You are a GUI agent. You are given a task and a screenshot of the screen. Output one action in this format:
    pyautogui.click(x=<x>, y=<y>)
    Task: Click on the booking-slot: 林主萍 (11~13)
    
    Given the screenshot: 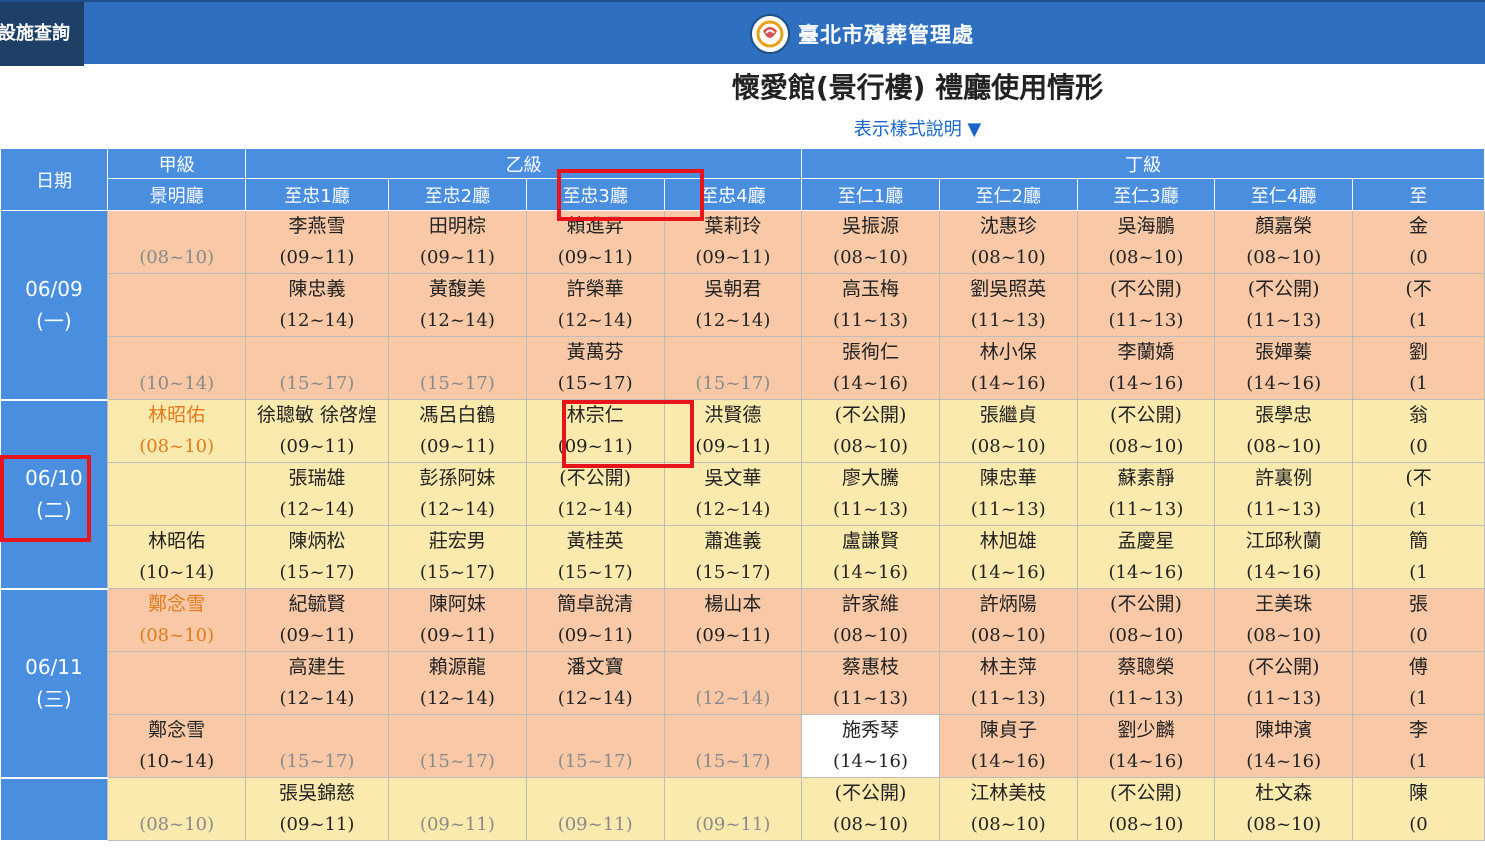 What is the action you would take?
    pyautogui.click(x=1008, y=683)
    